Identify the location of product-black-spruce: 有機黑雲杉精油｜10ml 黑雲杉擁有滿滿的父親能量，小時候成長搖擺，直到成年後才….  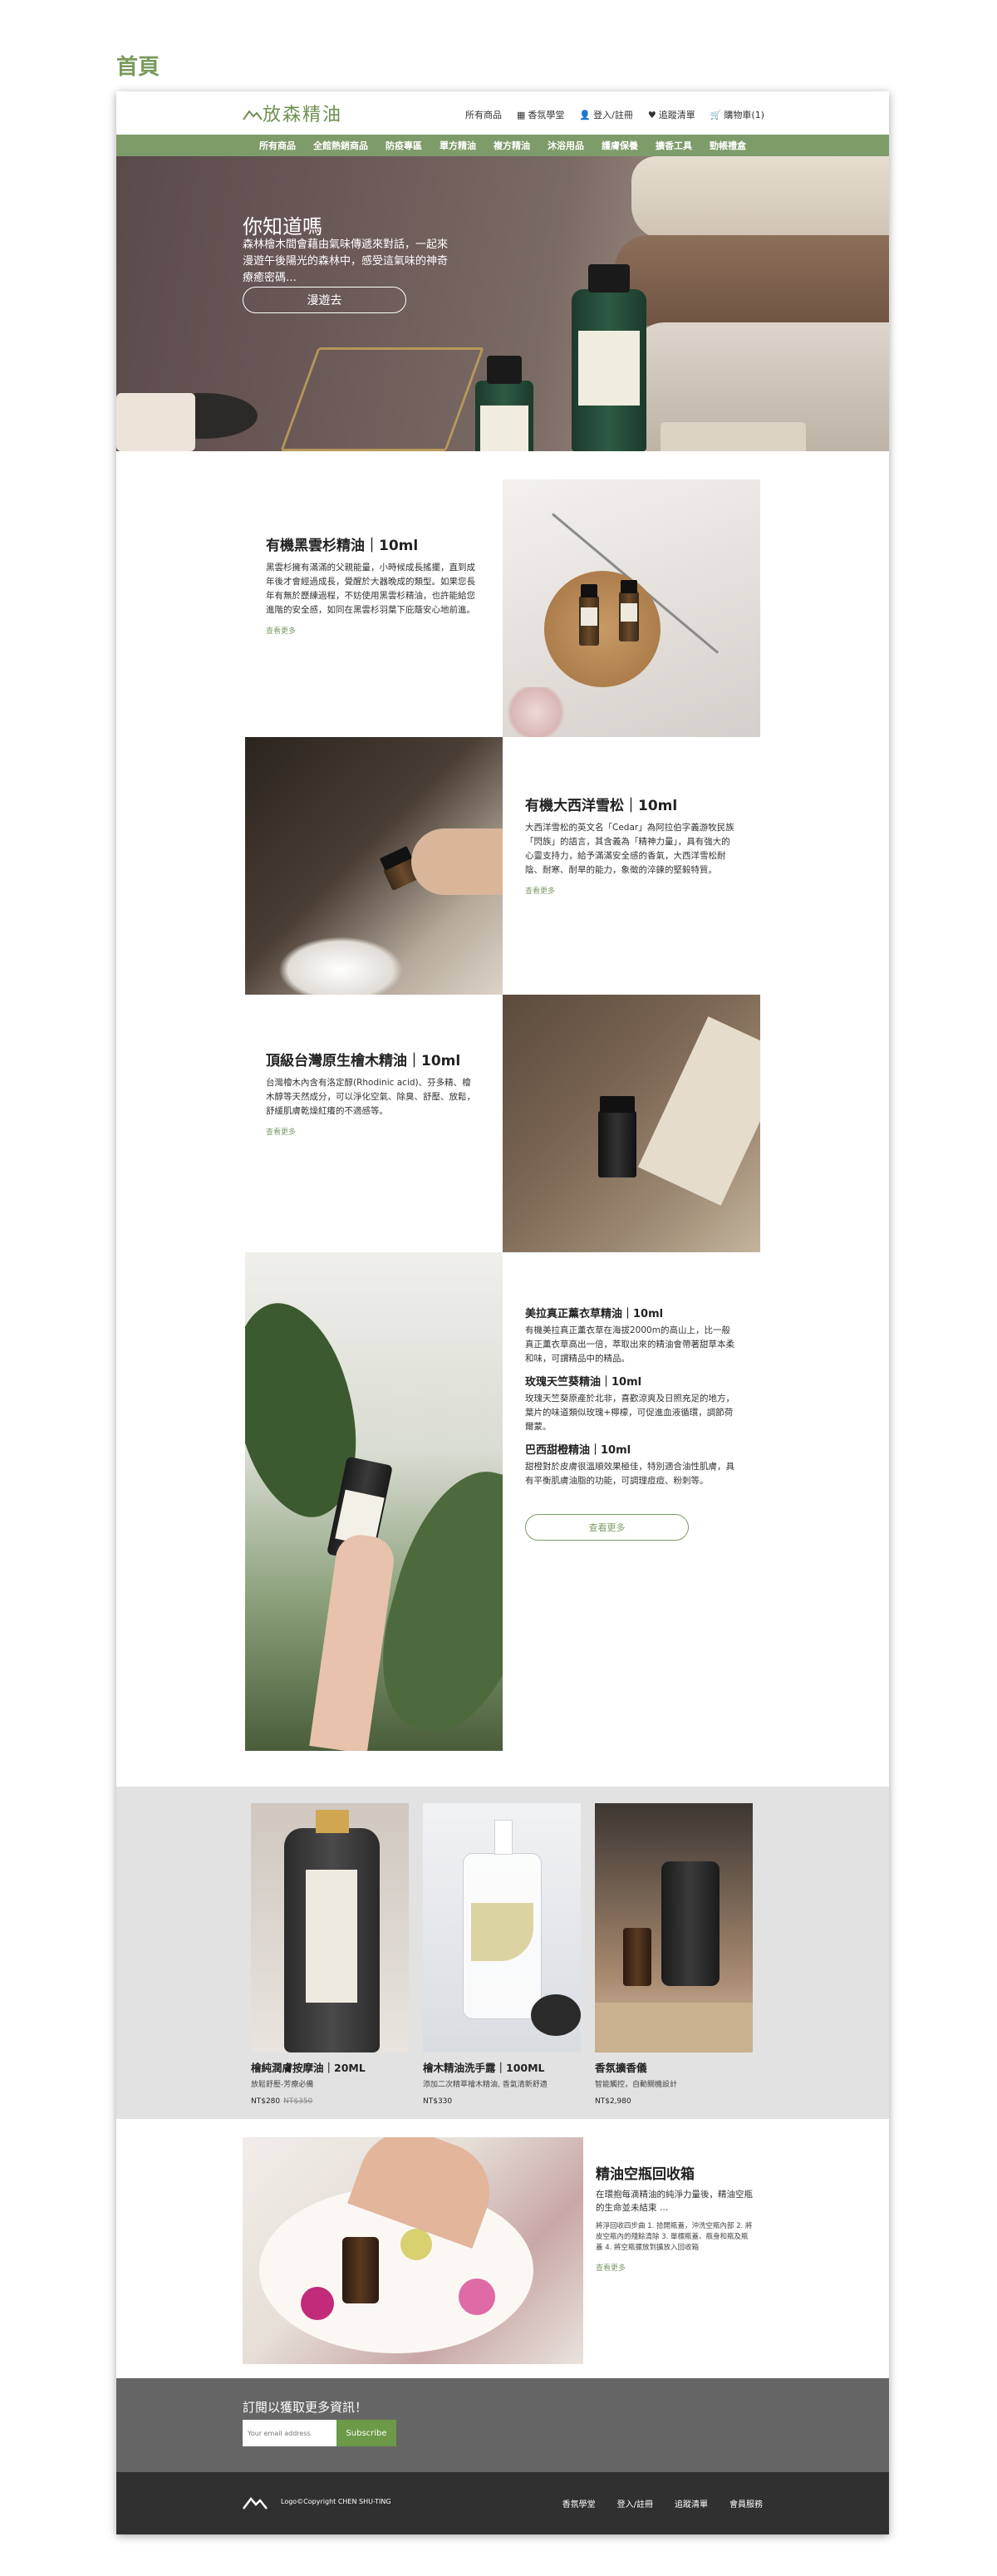
(372, 584).